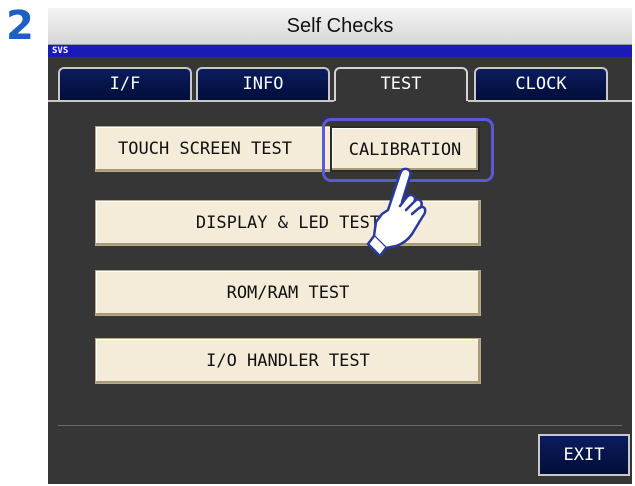  I want to click on status-code: SVS, so click(60, 51).